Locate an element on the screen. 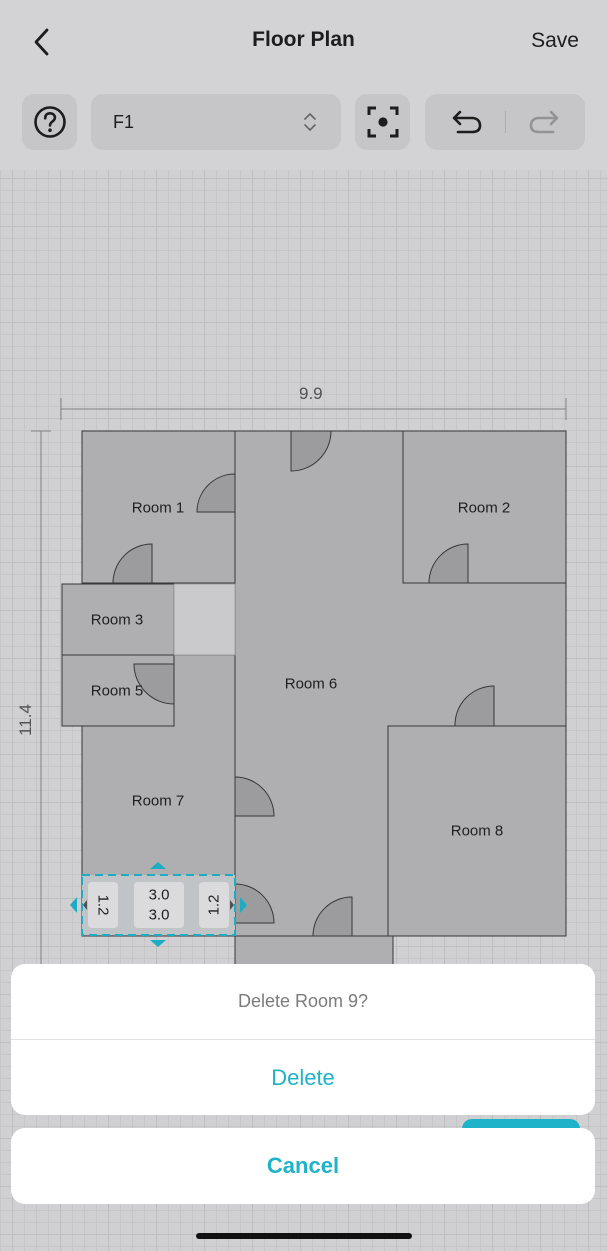 The height and width of the screenshot is (1251, 607). resize-handle-left is located at coordinates (73, 905).